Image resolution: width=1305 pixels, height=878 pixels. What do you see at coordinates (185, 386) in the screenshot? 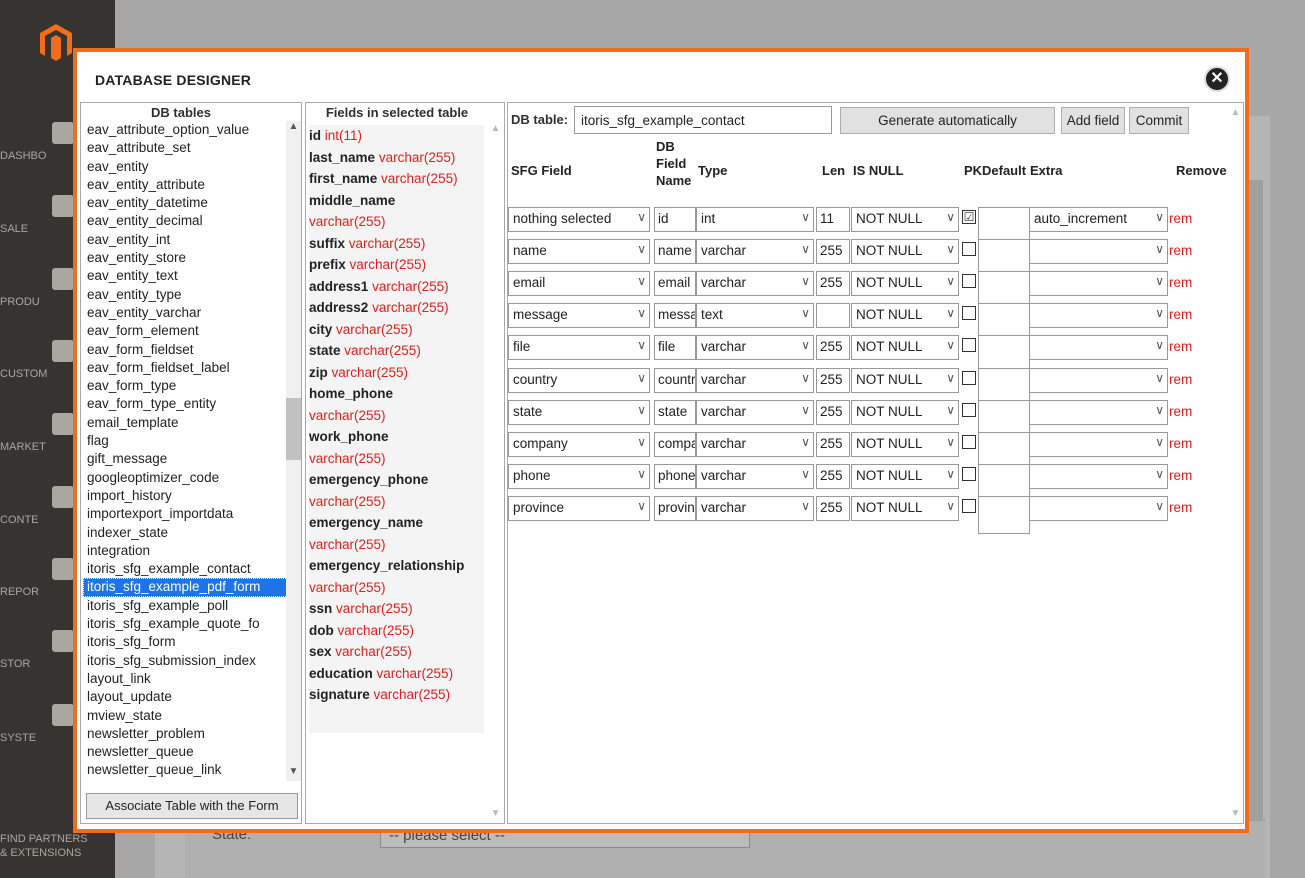
I see `db-table-item: eav_form_type` at bounding box center [185, 386].